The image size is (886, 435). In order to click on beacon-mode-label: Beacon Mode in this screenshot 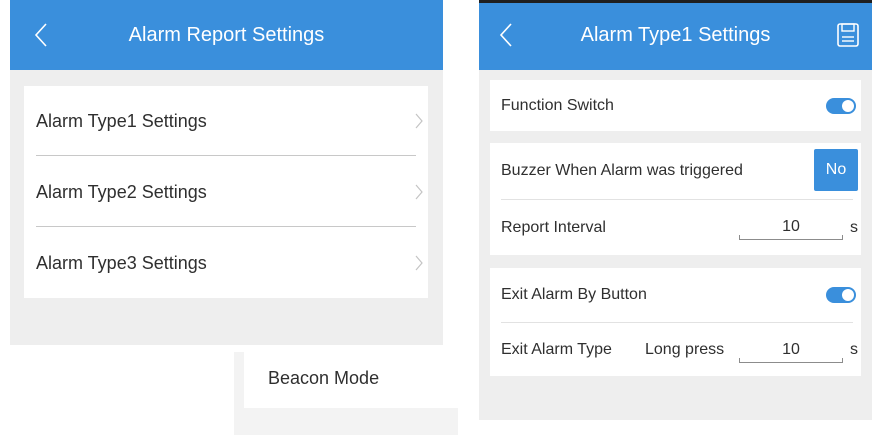, I will do `click(324, 378)`.